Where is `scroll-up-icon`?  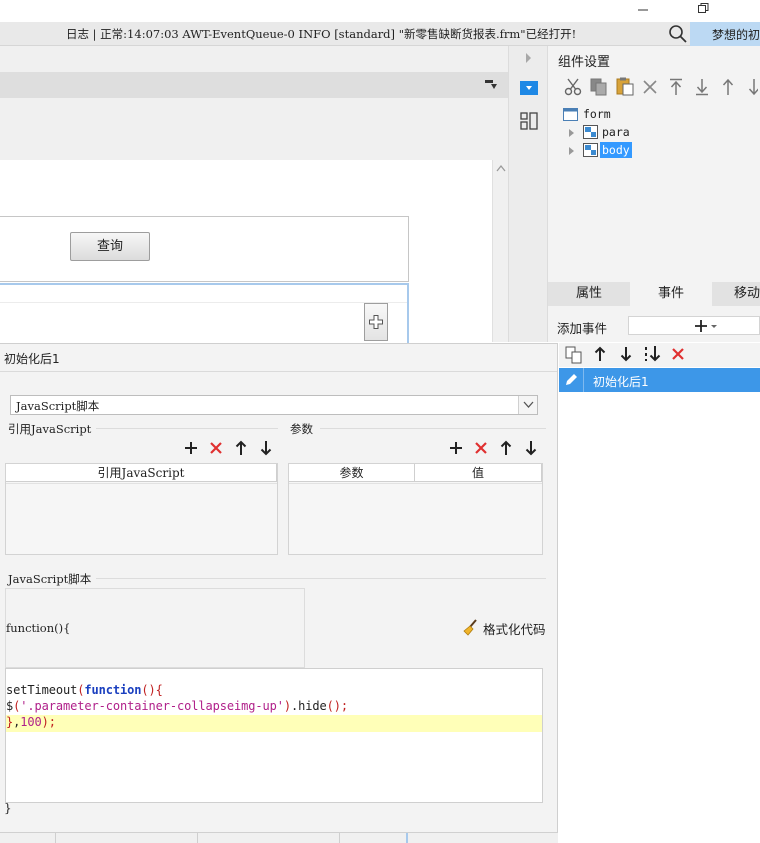
scroll-up-icon is located at coordinates (501, 168).